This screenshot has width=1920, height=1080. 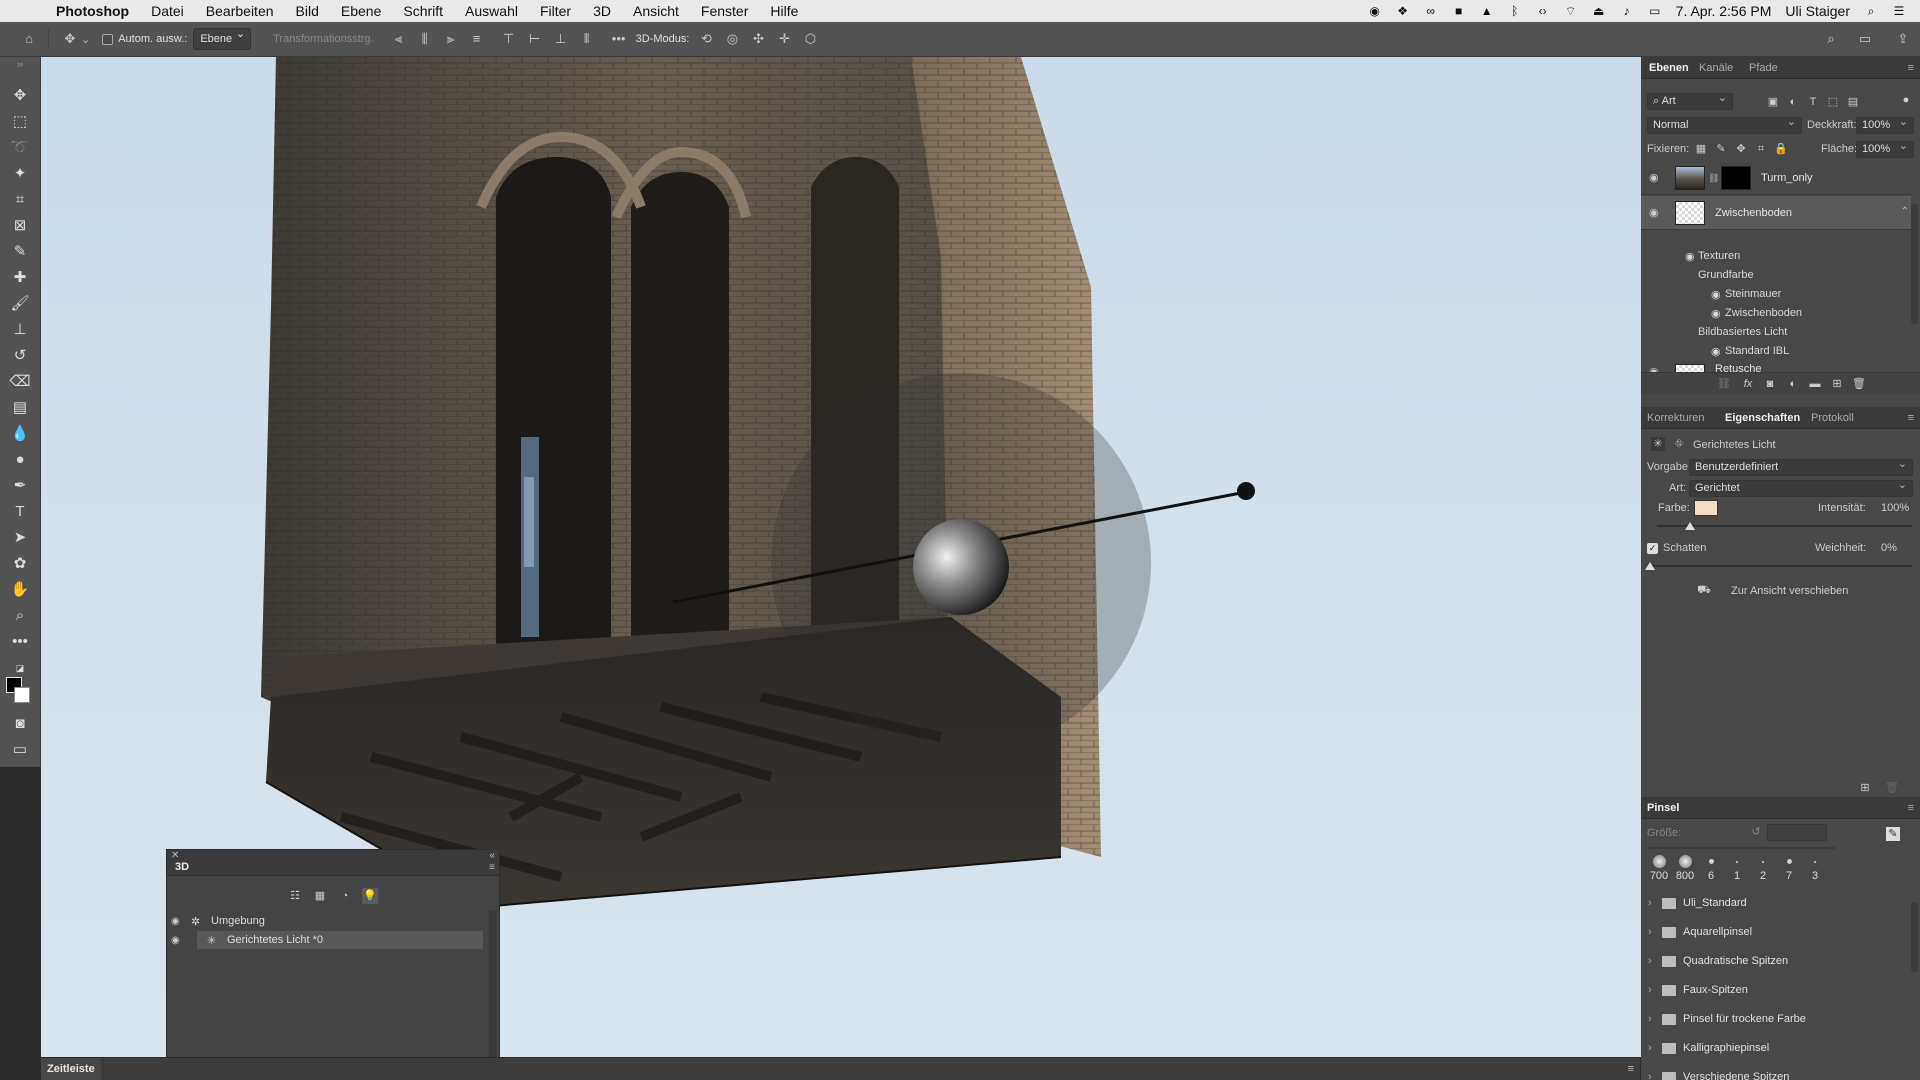 What do you see at coordinates (509, 39) in the screenshot?
I see `align-top-icon: ⊤` at bounding box center [509, 39].